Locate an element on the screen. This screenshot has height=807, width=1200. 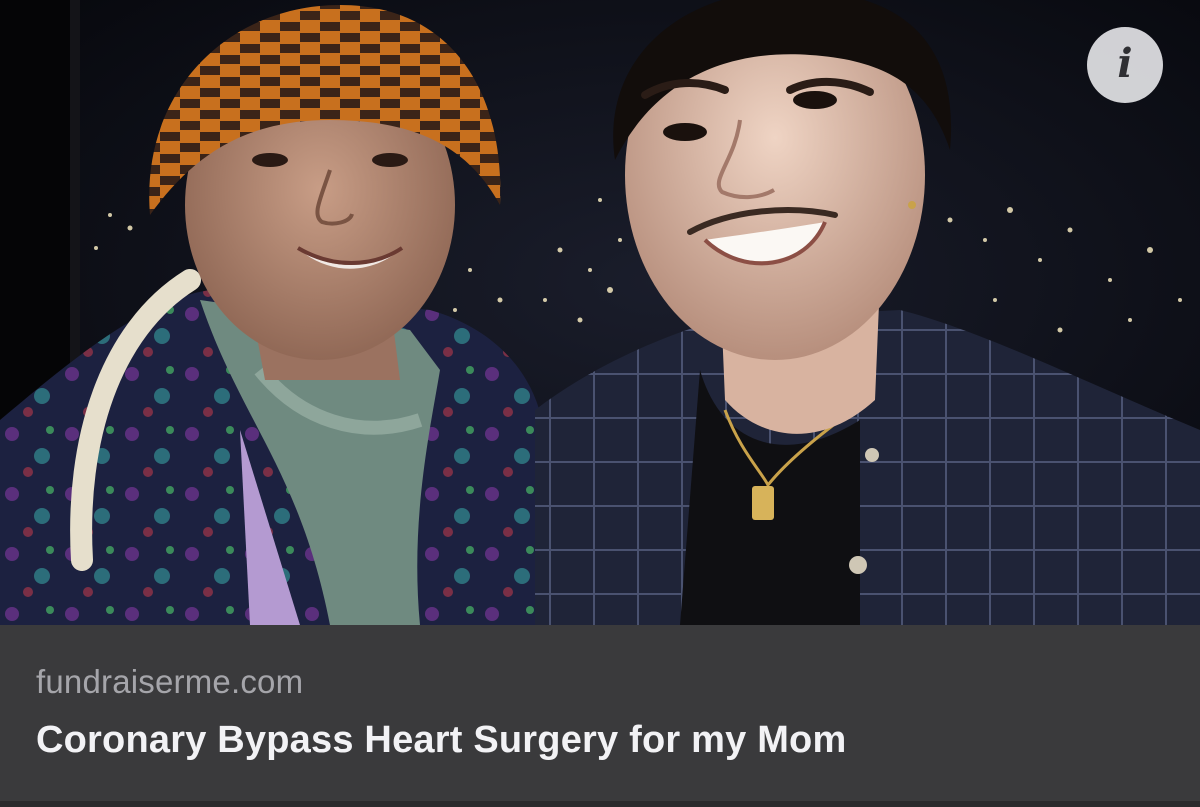
link-domain: fundraiserme.com is located at coordinates (170, 681).